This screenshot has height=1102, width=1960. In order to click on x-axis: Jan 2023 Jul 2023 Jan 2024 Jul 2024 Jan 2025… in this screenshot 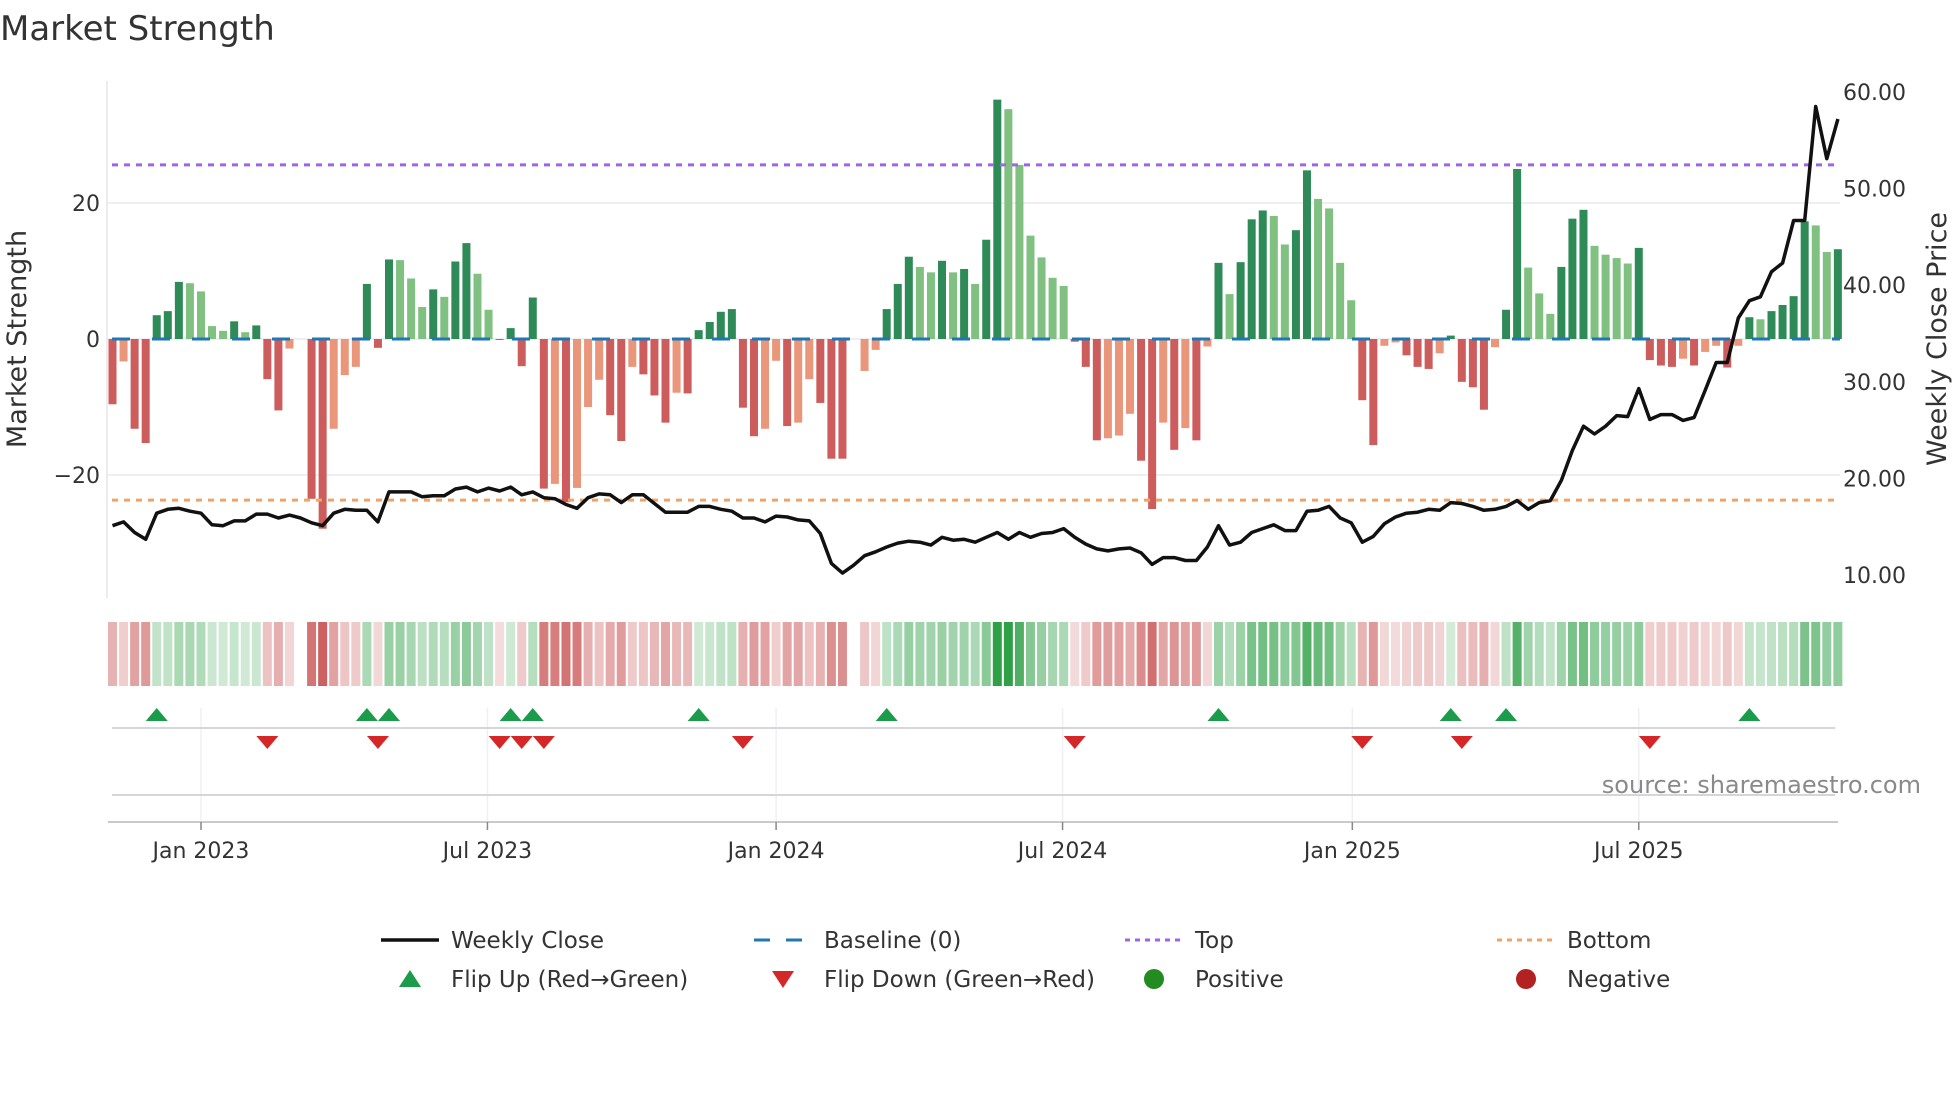, I will do `click(973, 842)`.